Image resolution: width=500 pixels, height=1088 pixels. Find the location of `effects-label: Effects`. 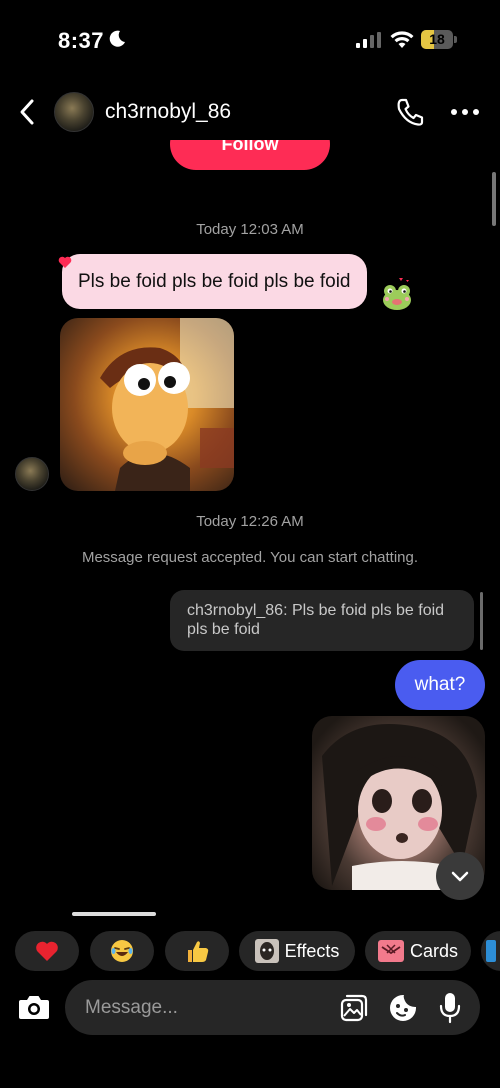

effects-label: Effects is located at coordinates (312, 950).